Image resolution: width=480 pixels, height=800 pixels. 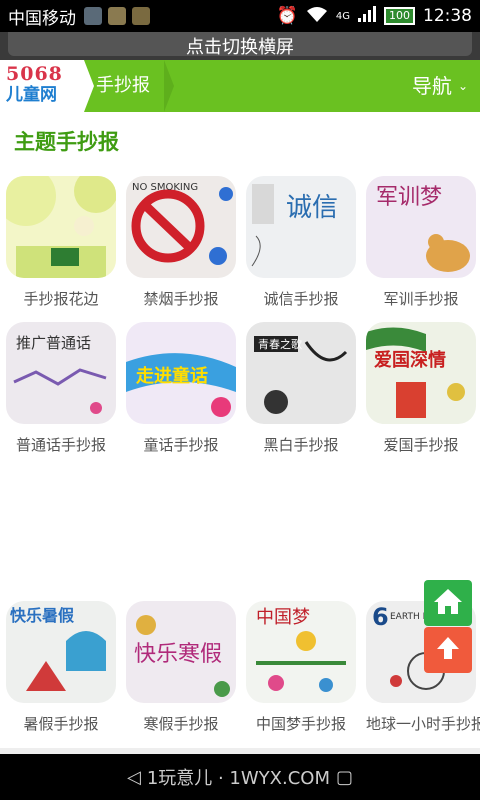 What do you see at coordinates (399, 16) in the screenshot?
I see `battery-level: 100` at bounding box center [399, 16].